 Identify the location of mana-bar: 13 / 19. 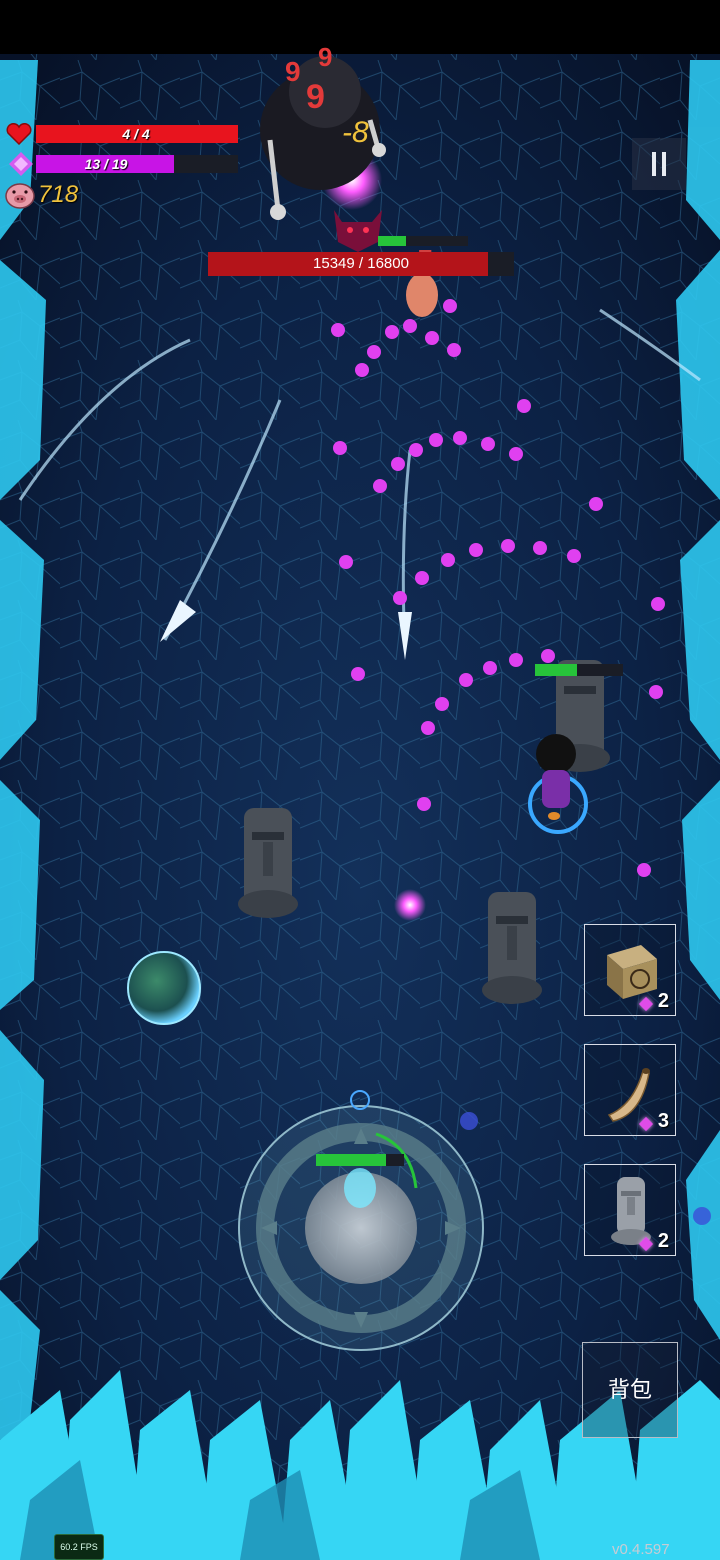
(137, 164).